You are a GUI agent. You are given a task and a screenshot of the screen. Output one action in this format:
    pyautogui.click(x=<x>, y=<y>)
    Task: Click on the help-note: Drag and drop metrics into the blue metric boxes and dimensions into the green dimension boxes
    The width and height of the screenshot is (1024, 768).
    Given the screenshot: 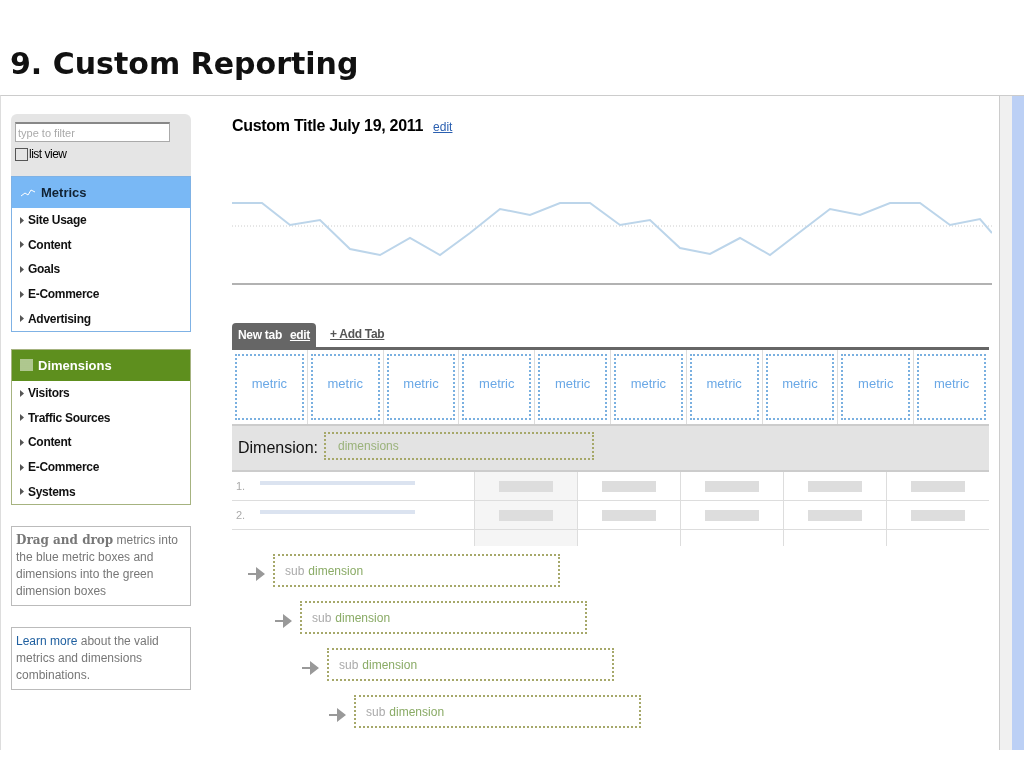 What is the action you would take?
    pyautogui.click(x=101, y=565)
    